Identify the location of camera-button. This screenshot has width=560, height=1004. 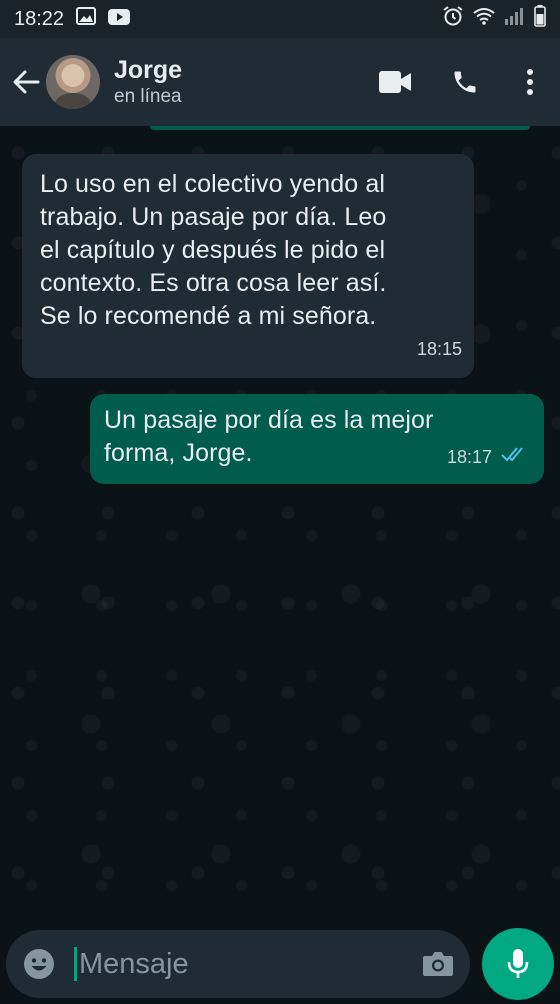
(438, 964).